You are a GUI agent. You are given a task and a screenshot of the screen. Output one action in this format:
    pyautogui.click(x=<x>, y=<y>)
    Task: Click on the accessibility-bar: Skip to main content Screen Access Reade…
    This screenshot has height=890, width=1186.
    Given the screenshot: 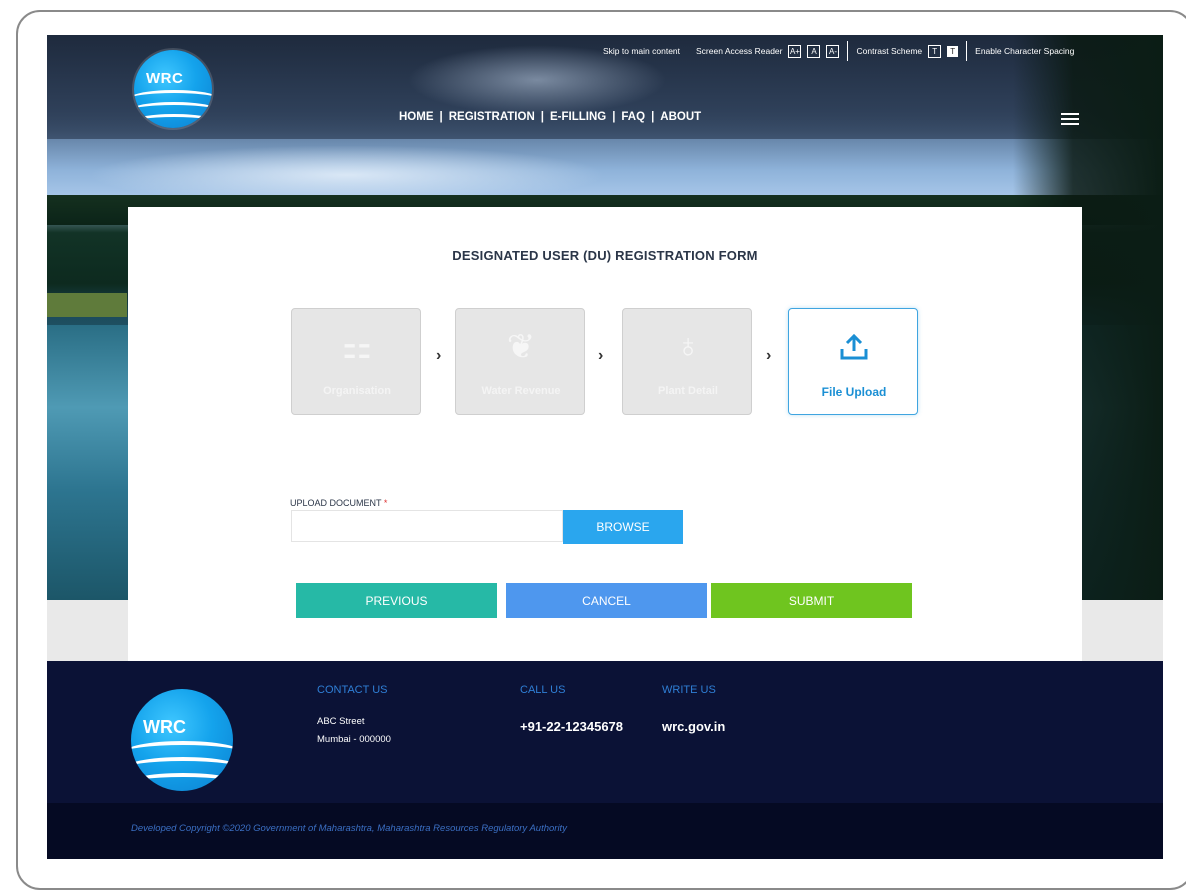 What is the action you would take?
    pyautogui.click(x=838, y=51)
    